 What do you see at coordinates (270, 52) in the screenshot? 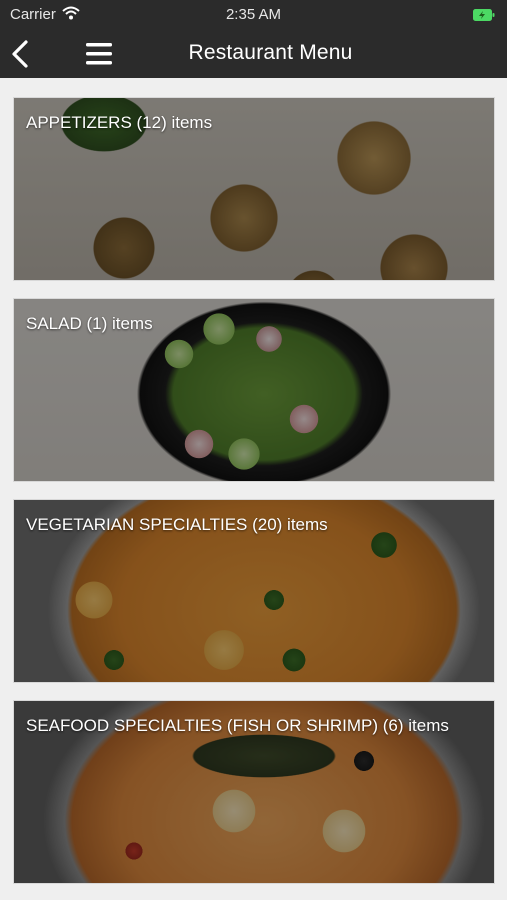
I see `page-title: Restaurant Menu` at bounding box center [270, 52].